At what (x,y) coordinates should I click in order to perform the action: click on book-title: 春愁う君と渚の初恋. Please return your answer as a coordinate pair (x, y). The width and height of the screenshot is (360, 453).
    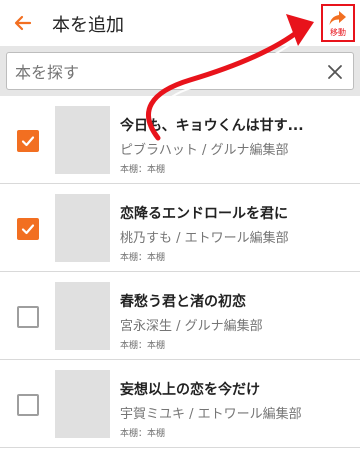
    Looking at the image, I should click on (183, 302).